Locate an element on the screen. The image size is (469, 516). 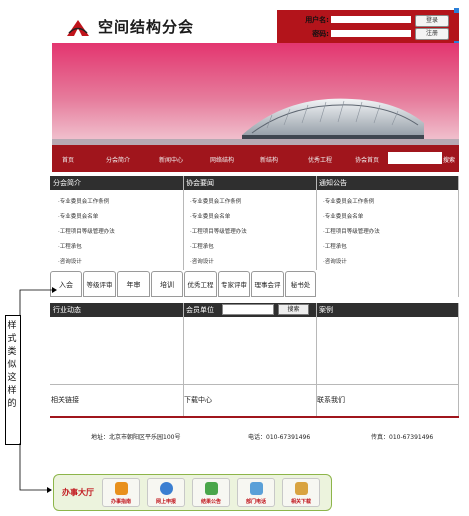
results-icon is located at coordinates (211, 488).